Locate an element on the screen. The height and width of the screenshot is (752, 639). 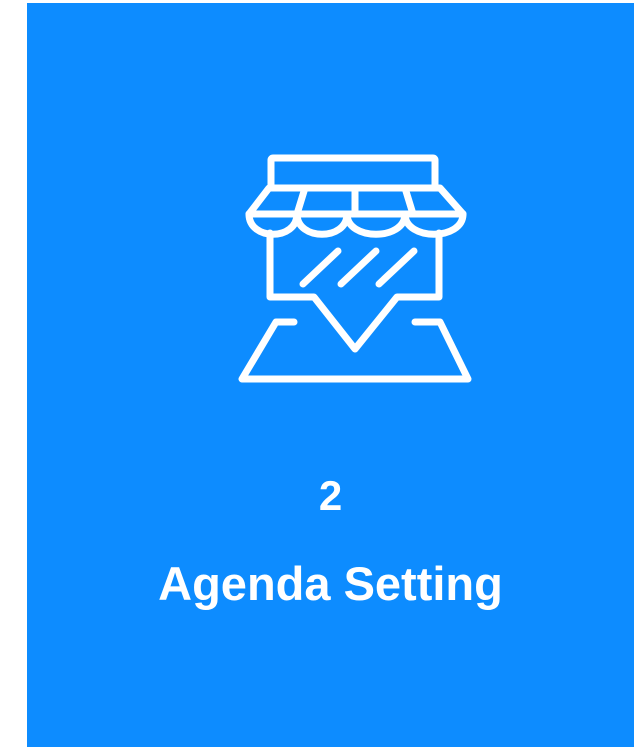
card-title: Agenda Setting is located at coordinates (330, 583).